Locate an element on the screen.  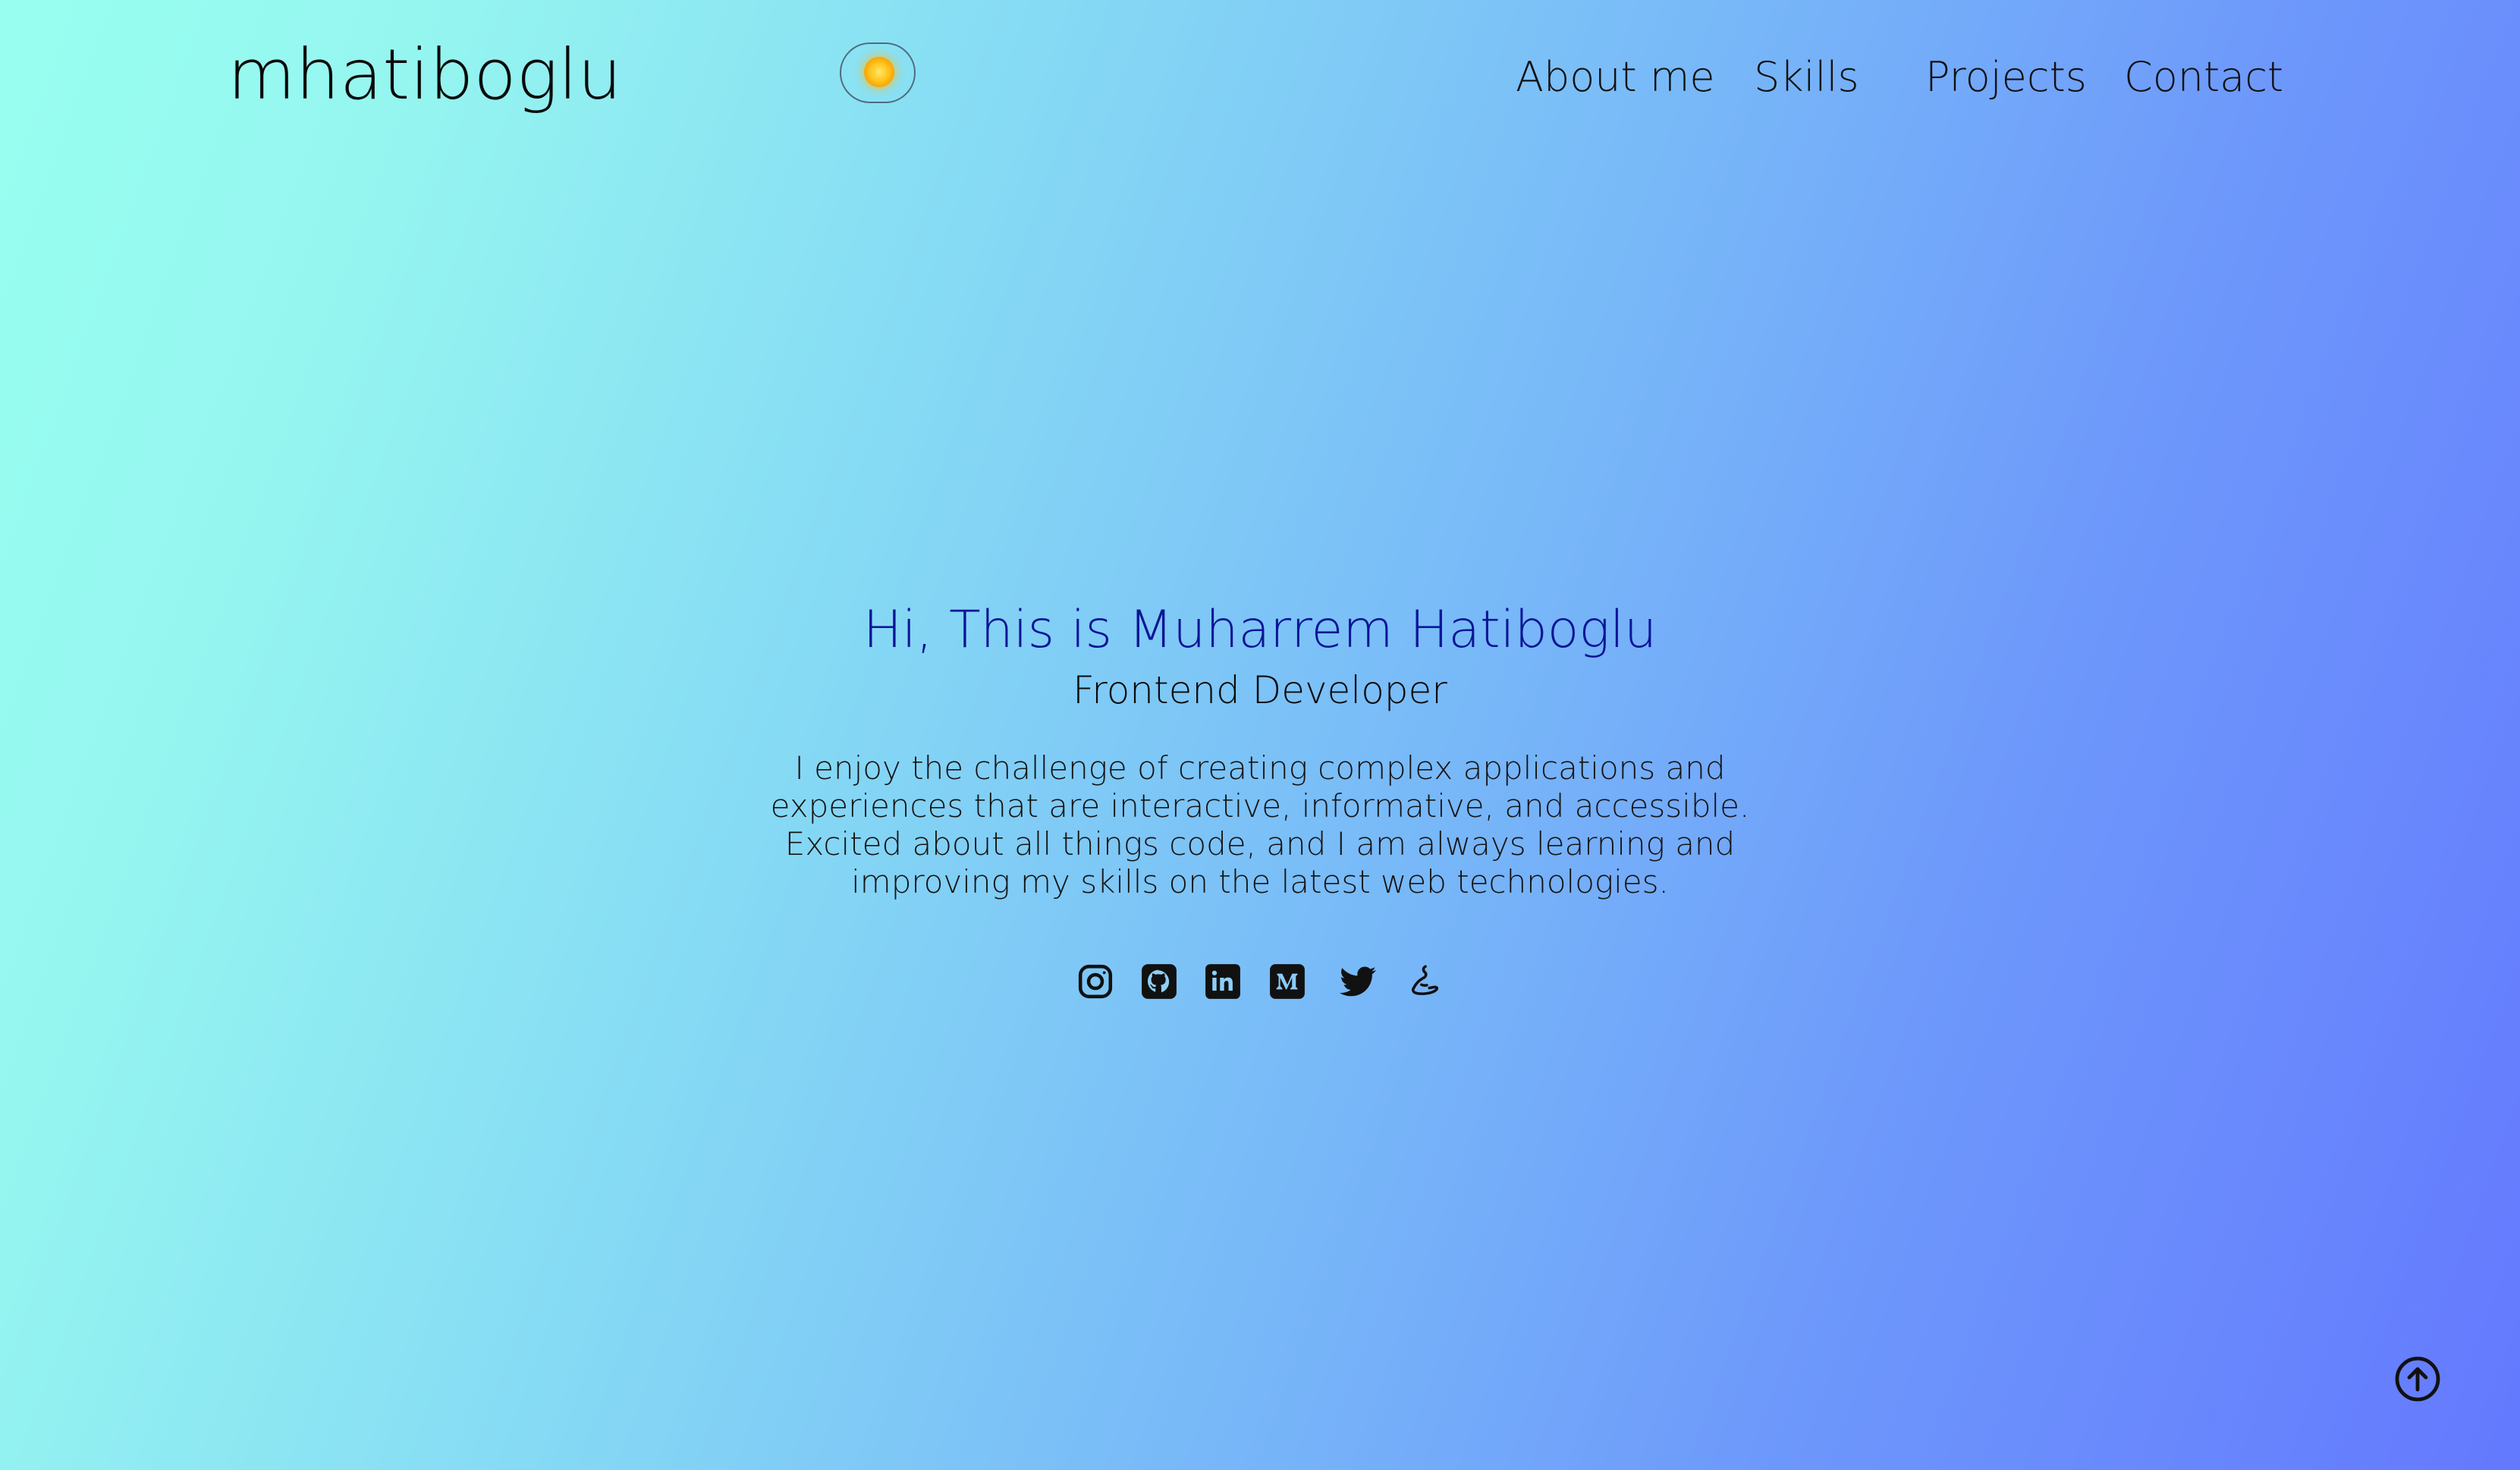
nav-link-about-me: About me is located at coordinates (1615, 77).